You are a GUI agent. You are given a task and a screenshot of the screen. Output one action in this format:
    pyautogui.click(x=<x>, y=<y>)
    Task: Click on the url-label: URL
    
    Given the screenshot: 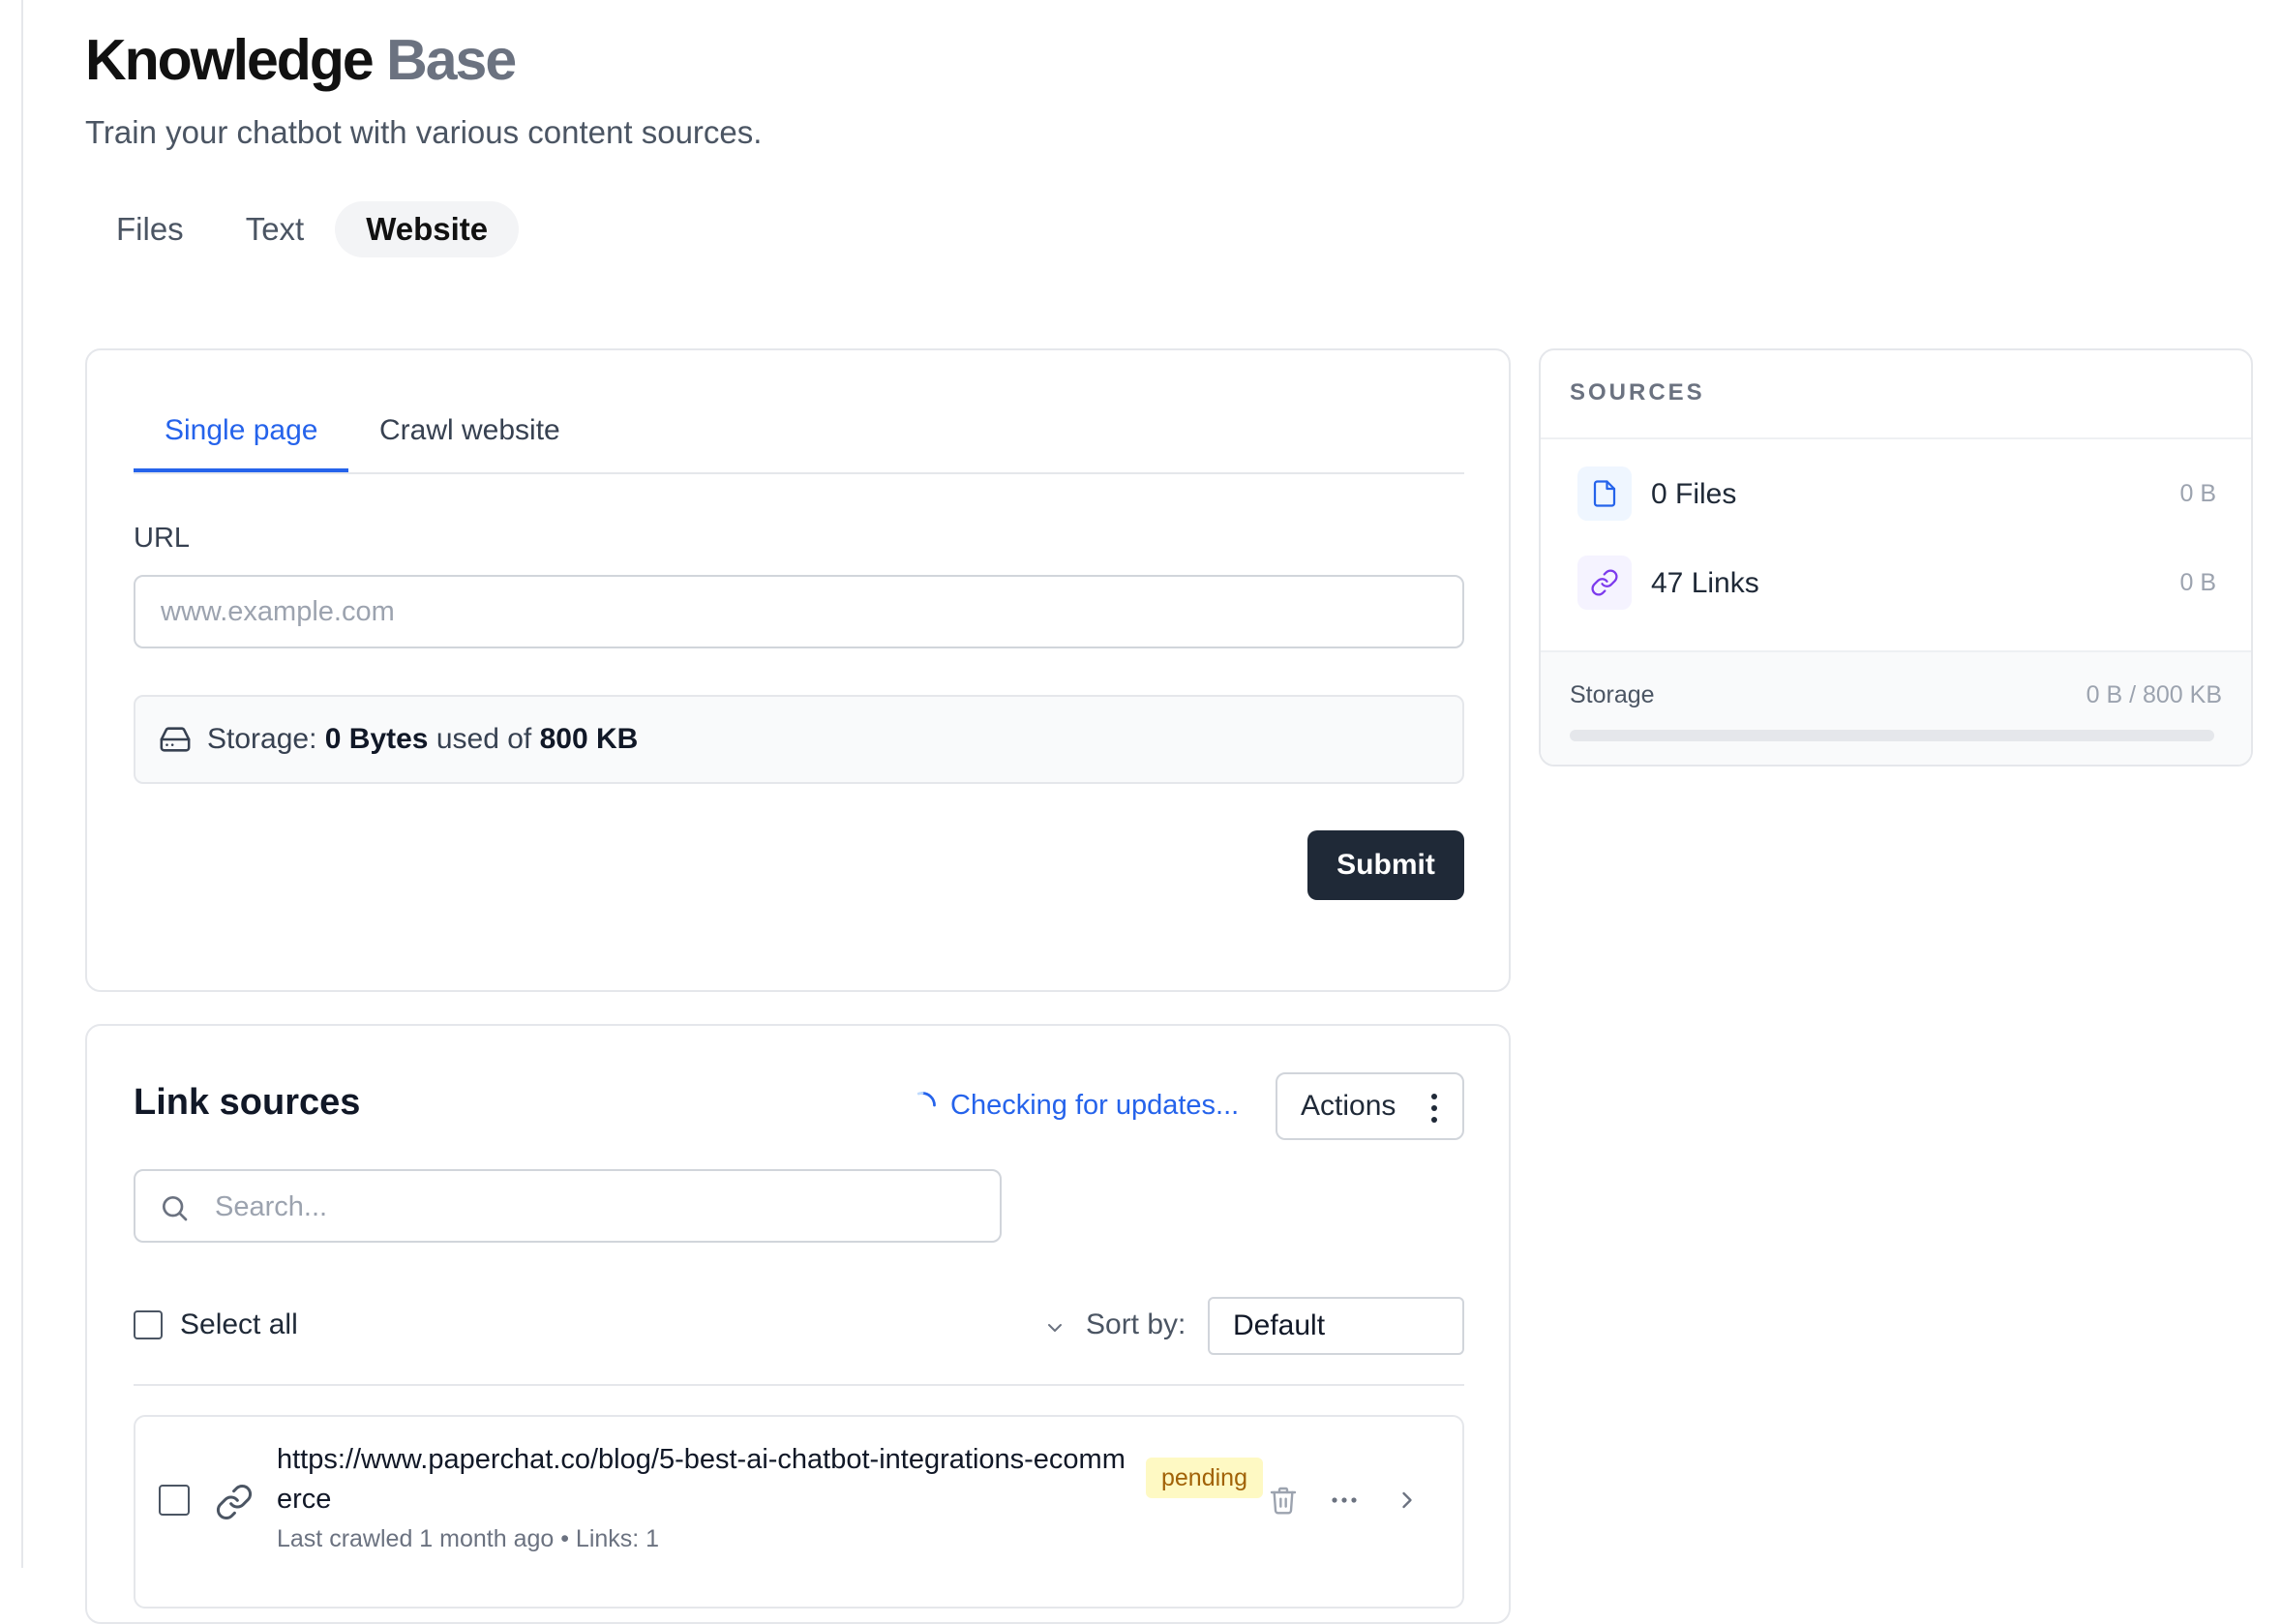 What is the action you would take?
    pyautogui.click(x=163, y=538)
    